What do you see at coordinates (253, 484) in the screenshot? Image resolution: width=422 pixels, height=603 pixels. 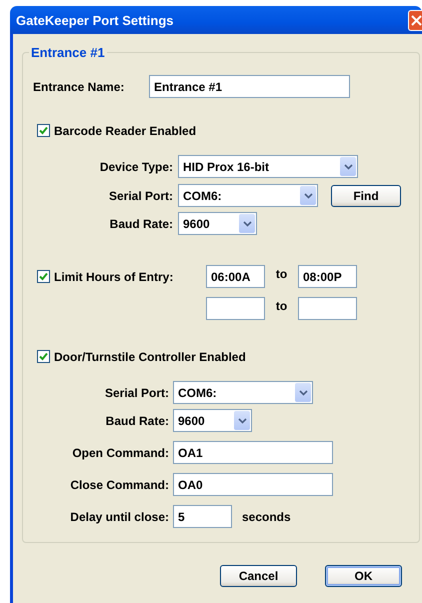 I see `input-field: OA0` at bounding box center [253, 484].